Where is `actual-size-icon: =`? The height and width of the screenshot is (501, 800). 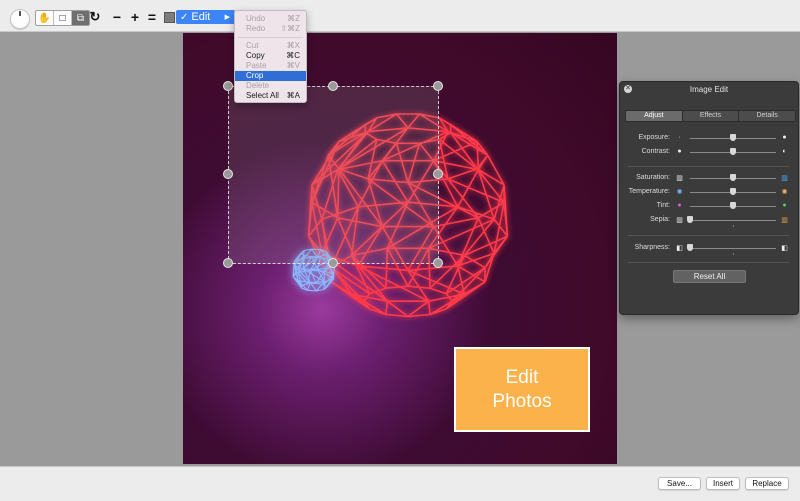
actual-size-icon: = is located at coordinates (152, 17).